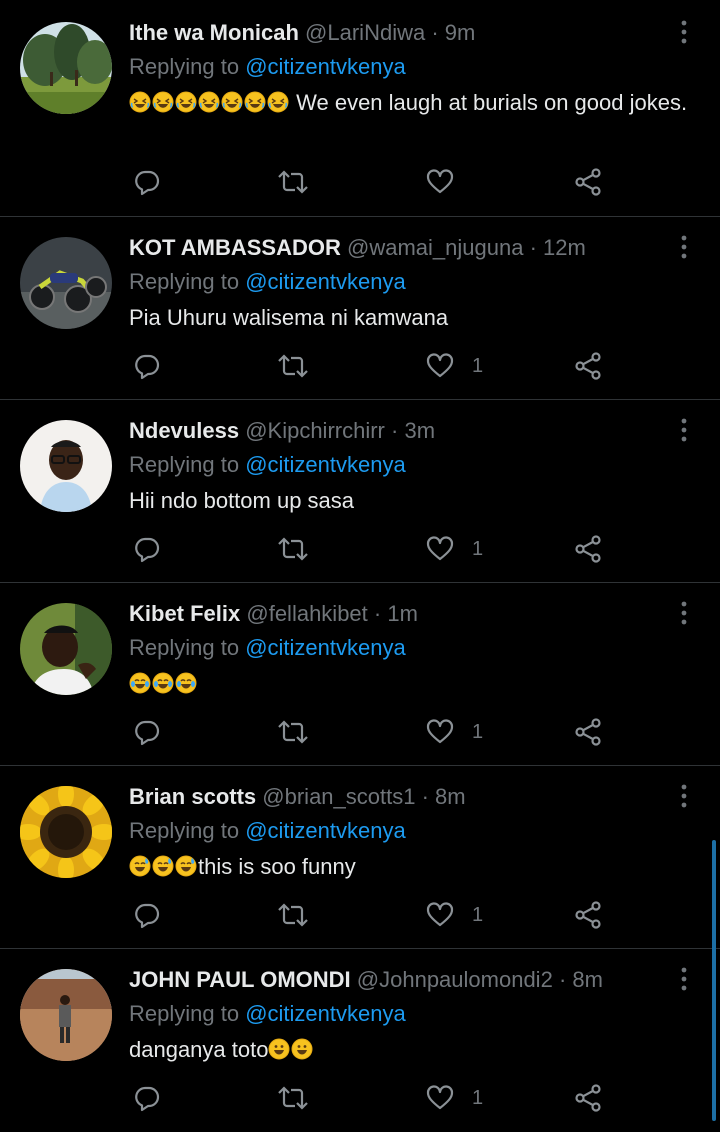  Describe the element at coordinates (140, 683) in the screenshot. I see `emoji-joy-icon` at that location.